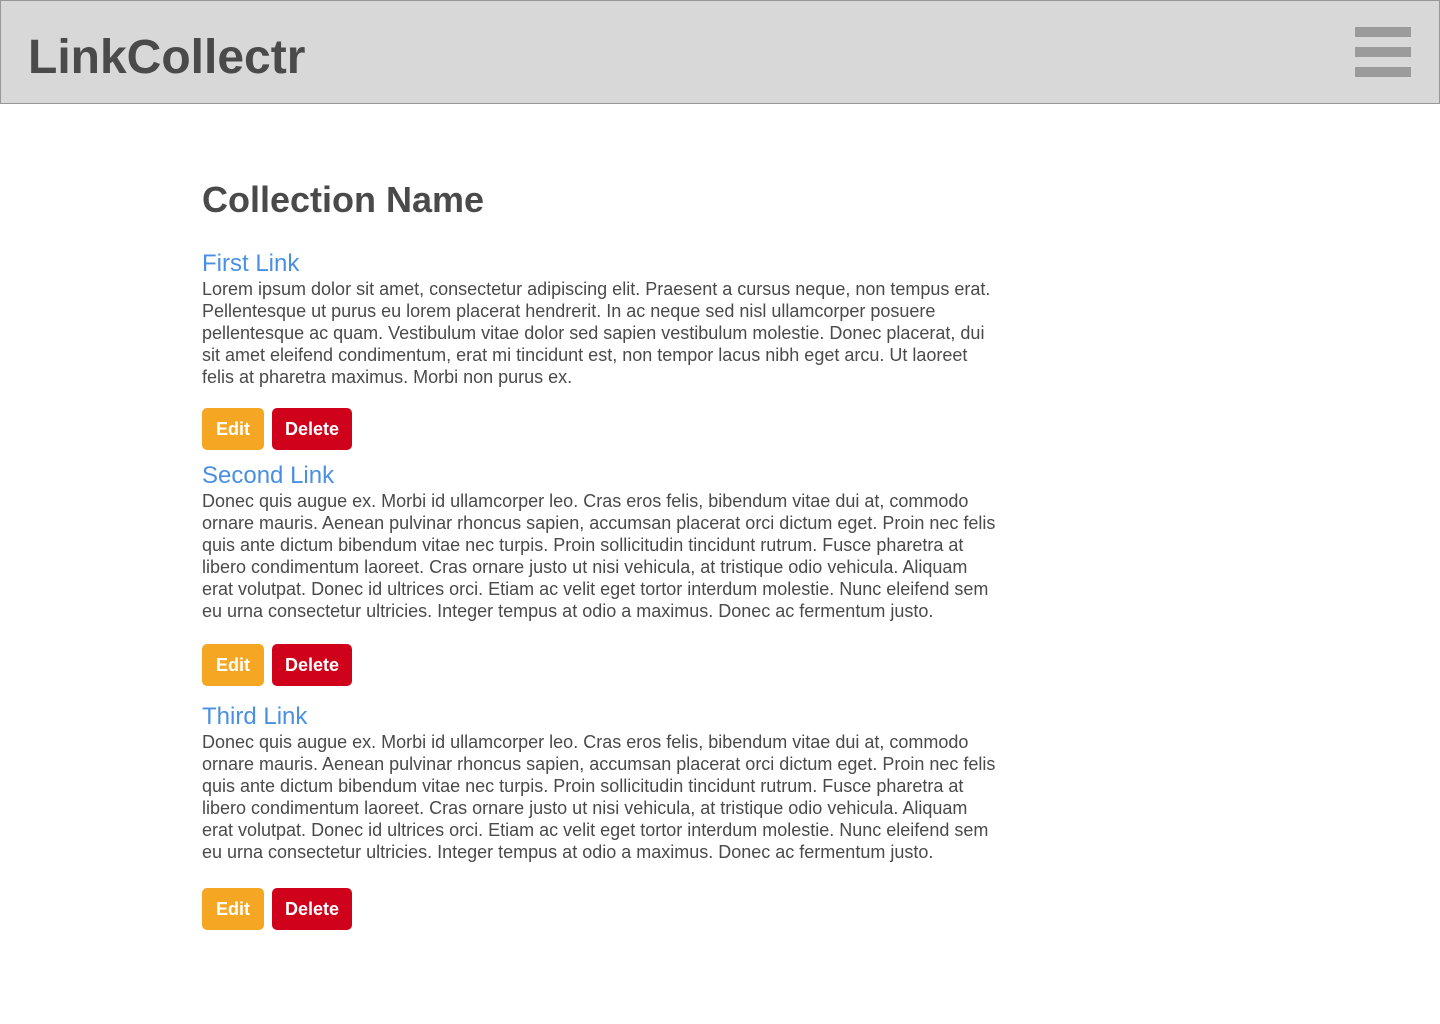  Describe the element at coordinates (720, 52) in the screenshot. I see `app-header: LinkCollectr` at that location.